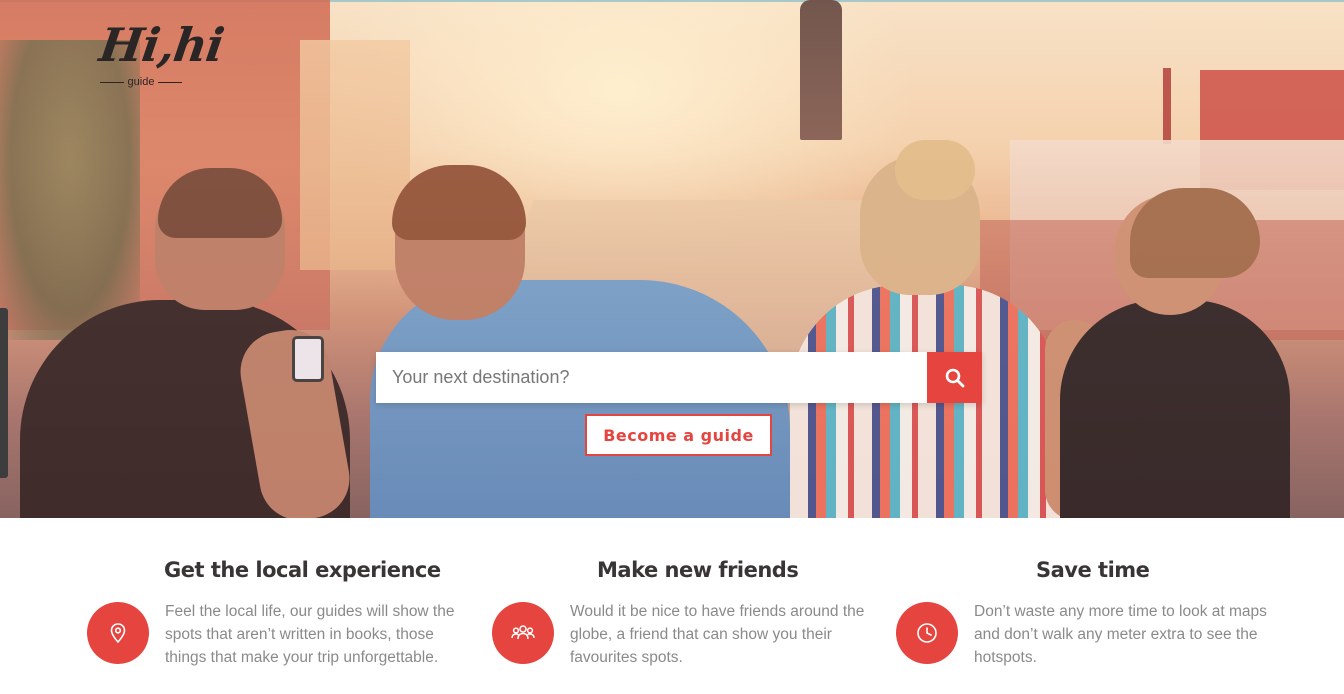 Image resolution: width=1344 pixels, height=694 pixels. Describe the element at coordinates (1093, 570) in the screenshot. I see `feature-title: Save time` at that location.